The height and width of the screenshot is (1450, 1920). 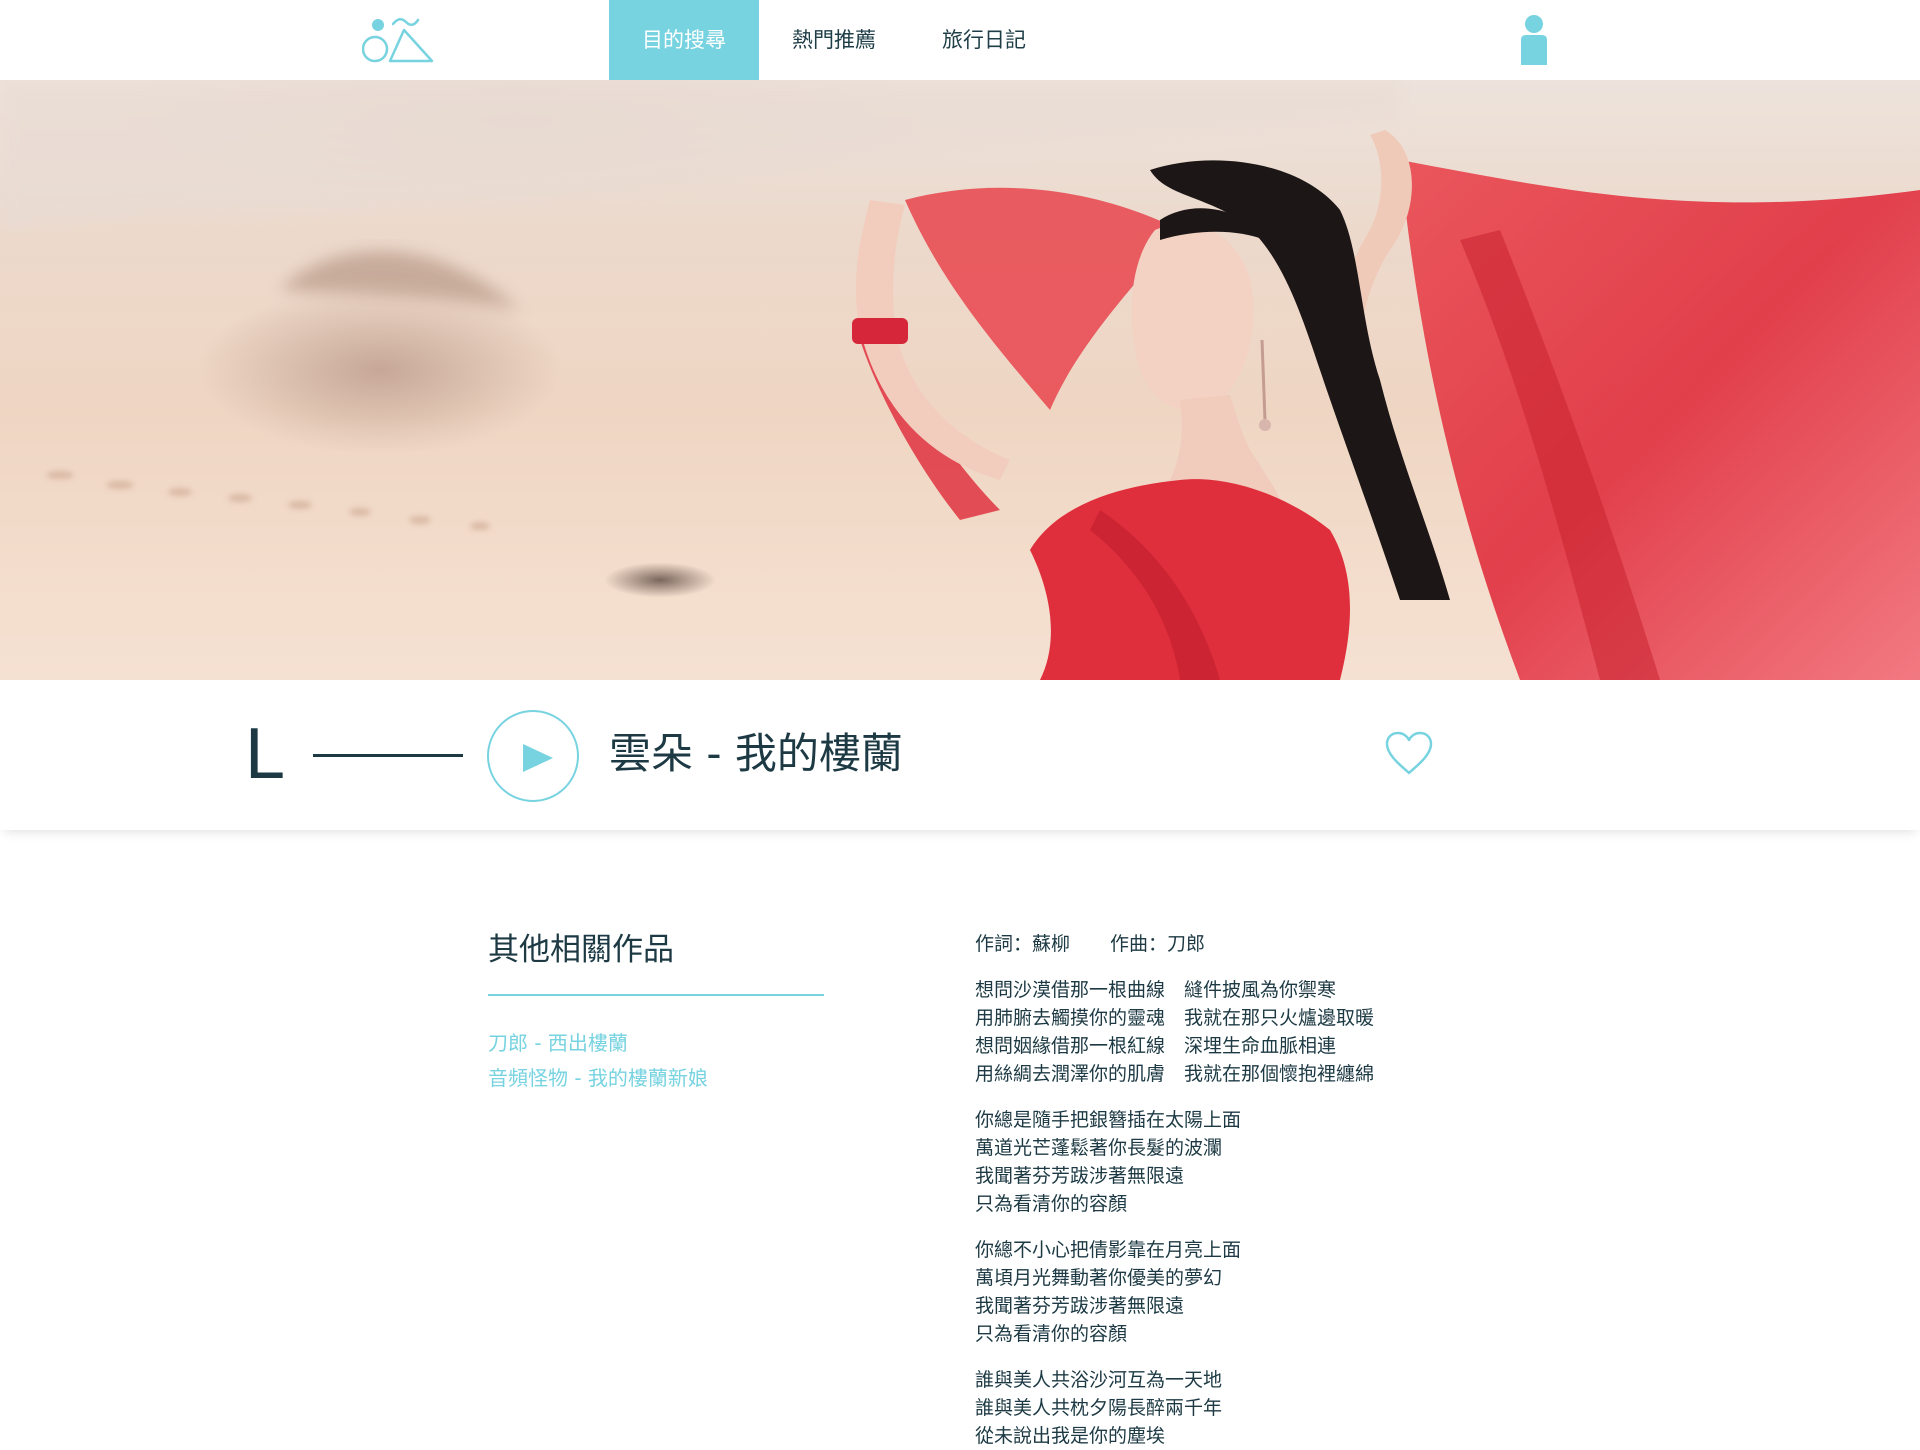 What do you see at coordinates (1175, 1074) in the screenshot?
I see `lyric-line: 用絲綢去潤澤你的肌膚 我就在那個懷抱裡纏綿` at bounding box center [1175, 1074].